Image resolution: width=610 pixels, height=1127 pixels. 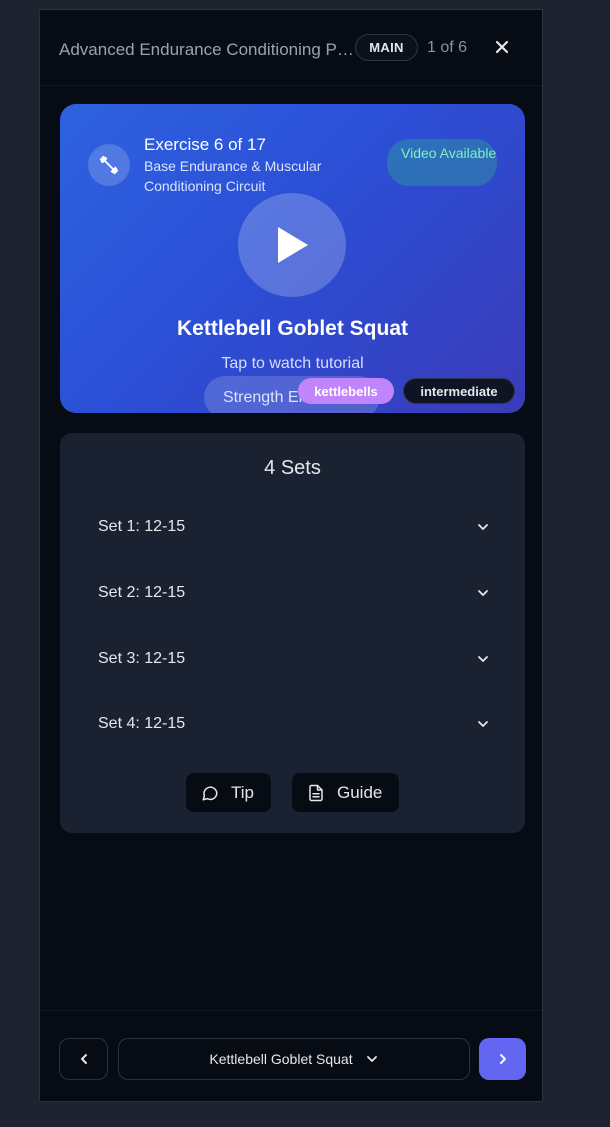 I want to click on sets-title: 4 Sets, so click(x=292, y=468).